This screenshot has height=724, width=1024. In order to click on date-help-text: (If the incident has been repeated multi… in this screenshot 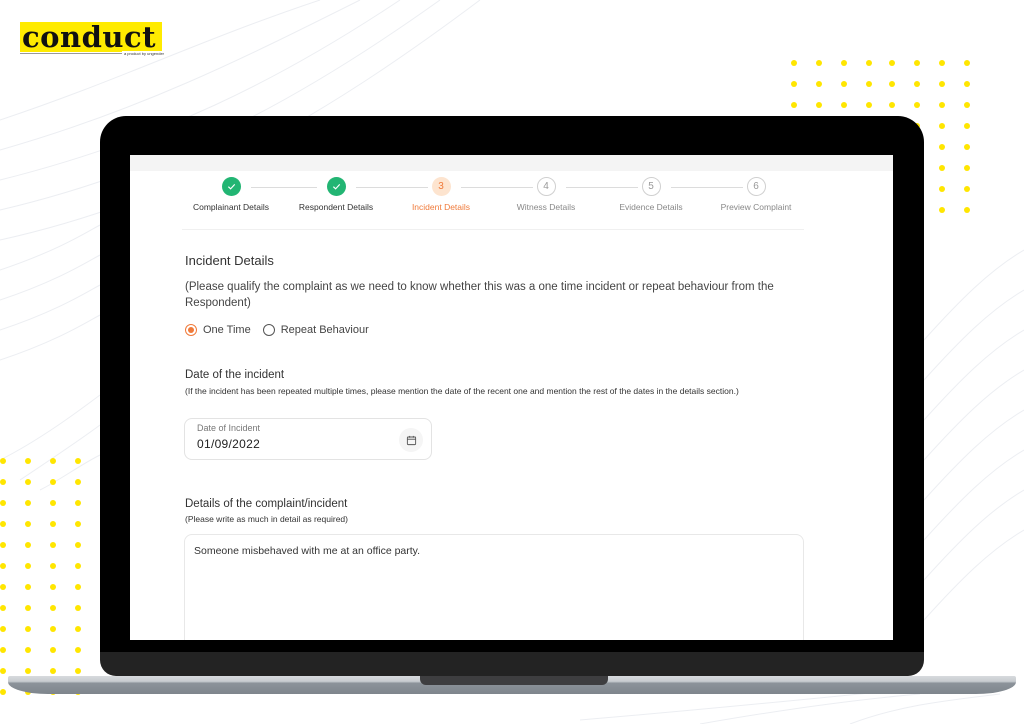, I will do `click(462, 391)`.